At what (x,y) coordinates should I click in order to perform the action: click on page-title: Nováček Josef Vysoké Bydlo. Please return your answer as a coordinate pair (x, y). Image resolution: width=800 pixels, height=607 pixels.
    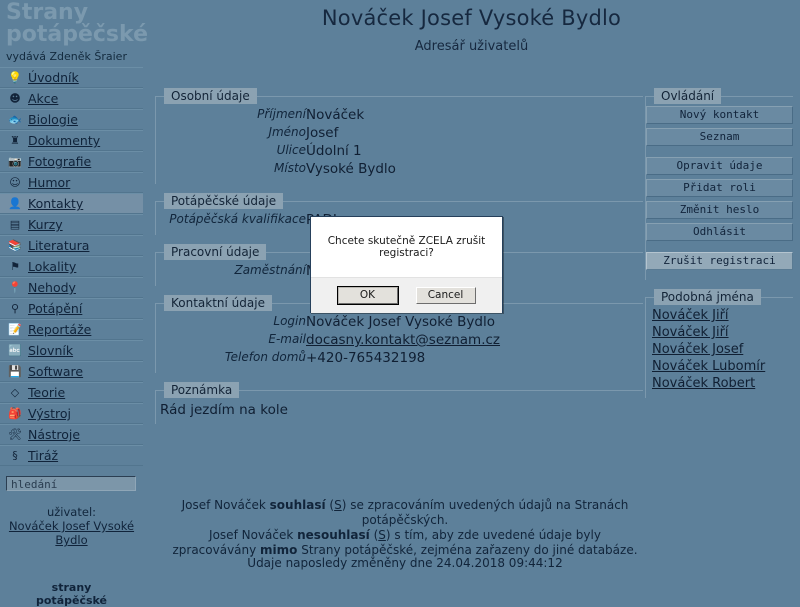
    Looking at the image, I should click on (471, 18).